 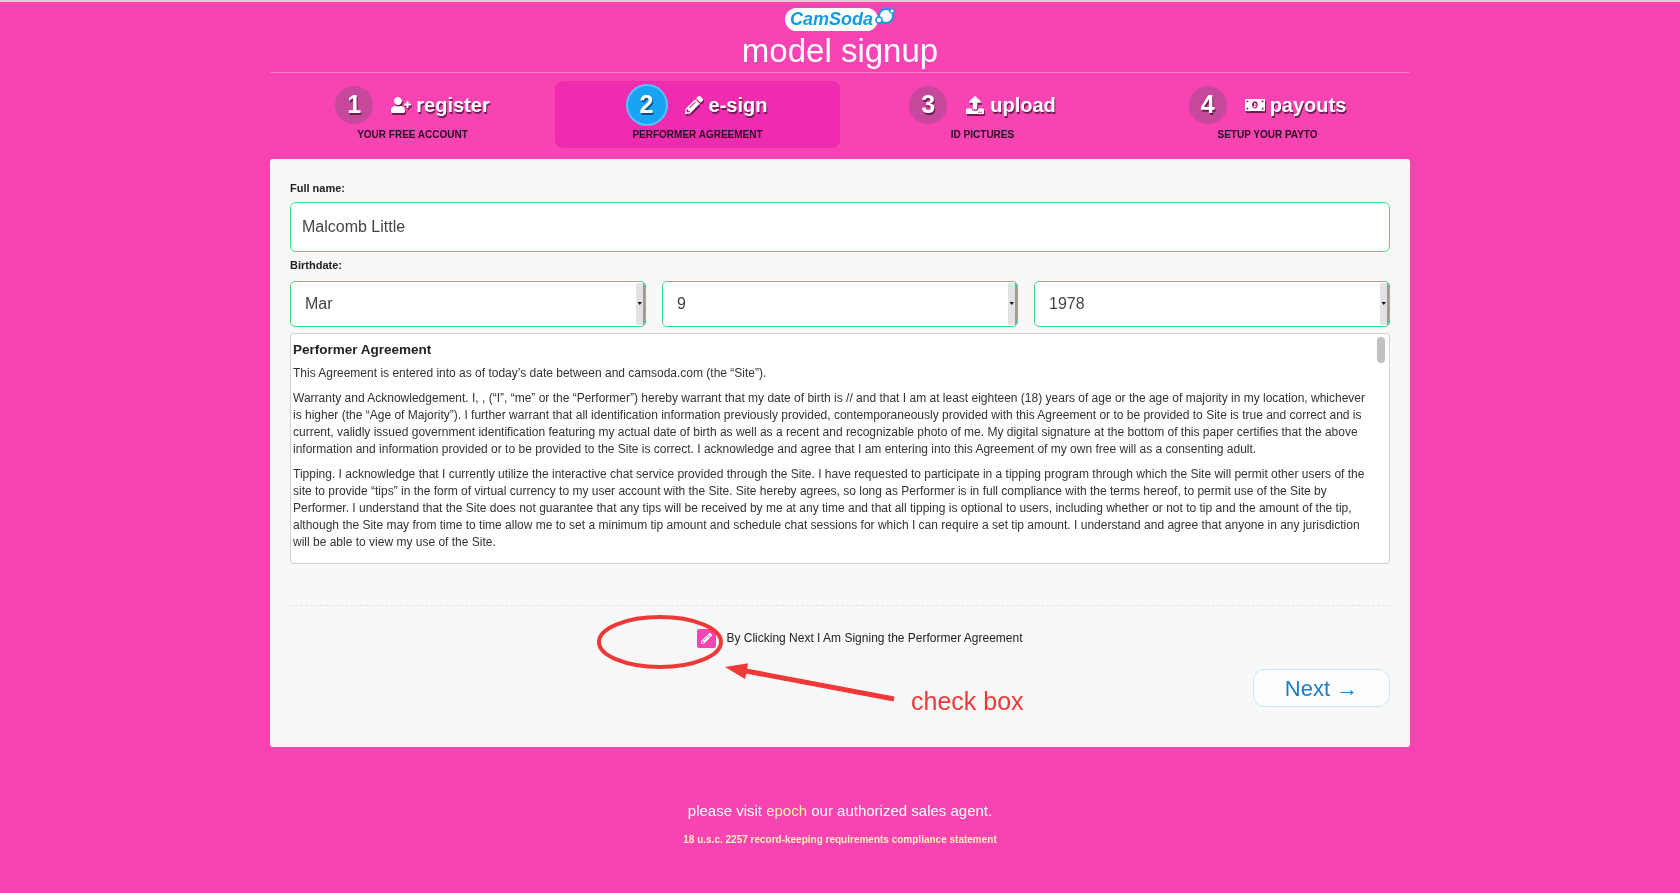 I want to click on step-tab: 4 payouts SETUP YOUR PAYTO, so click(x=1267, y=114).